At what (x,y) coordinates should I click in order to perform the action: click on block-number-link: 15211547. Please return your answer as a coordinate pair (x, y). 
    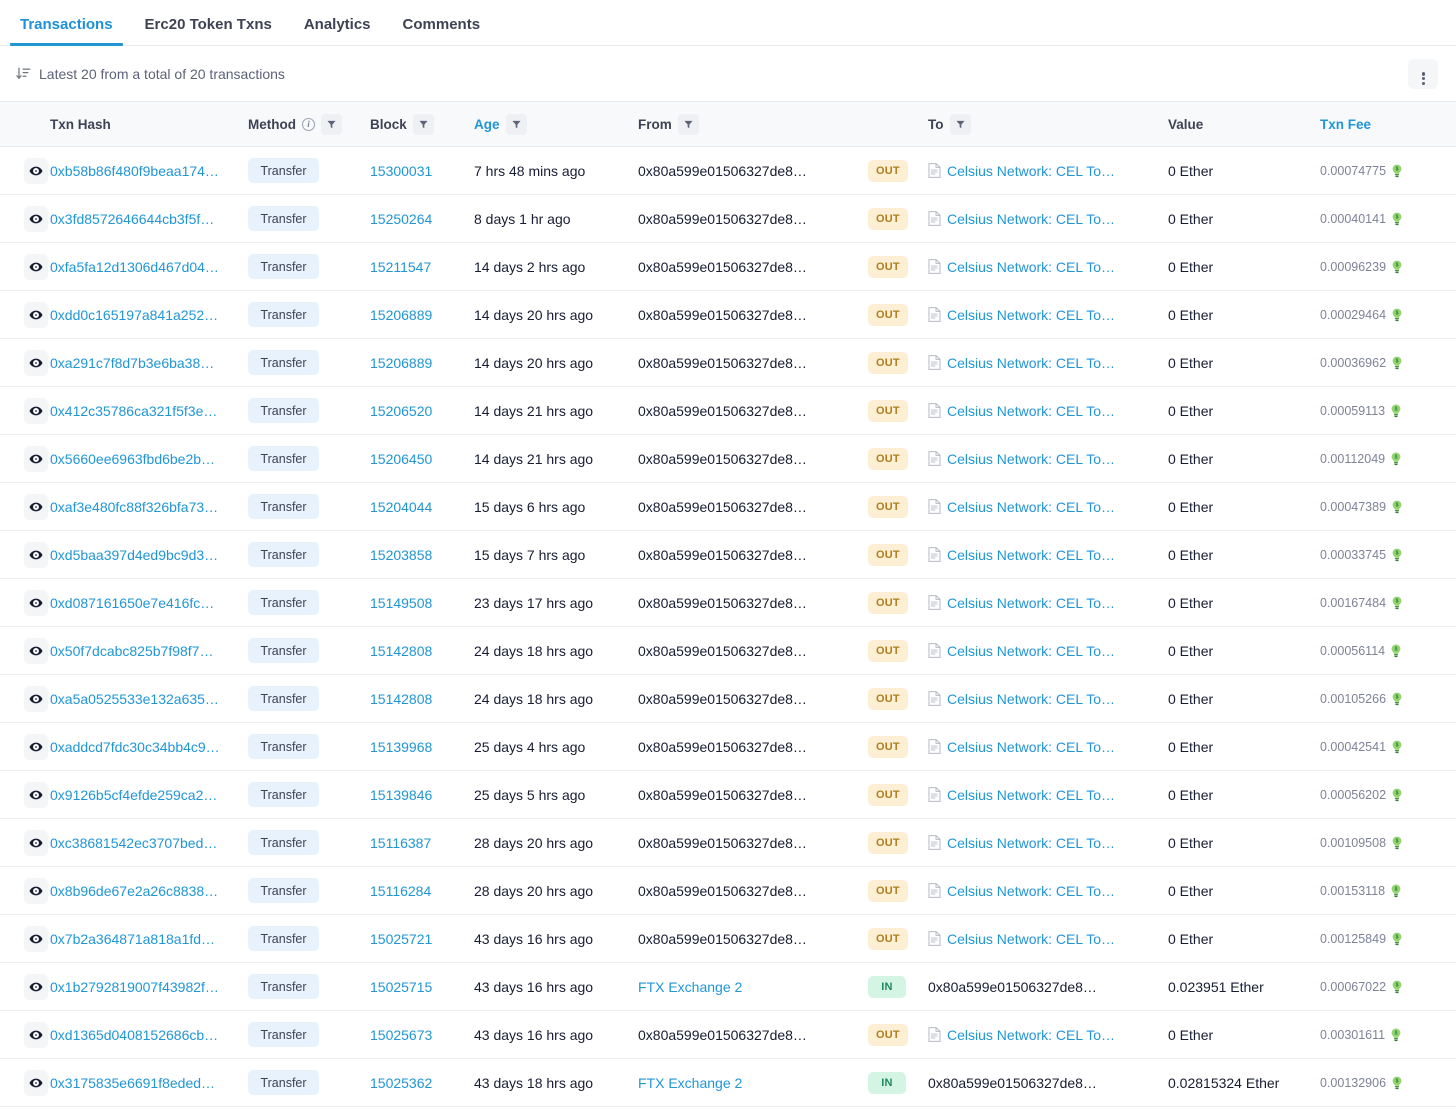
    Looking at the image, I should click on (400, 267).